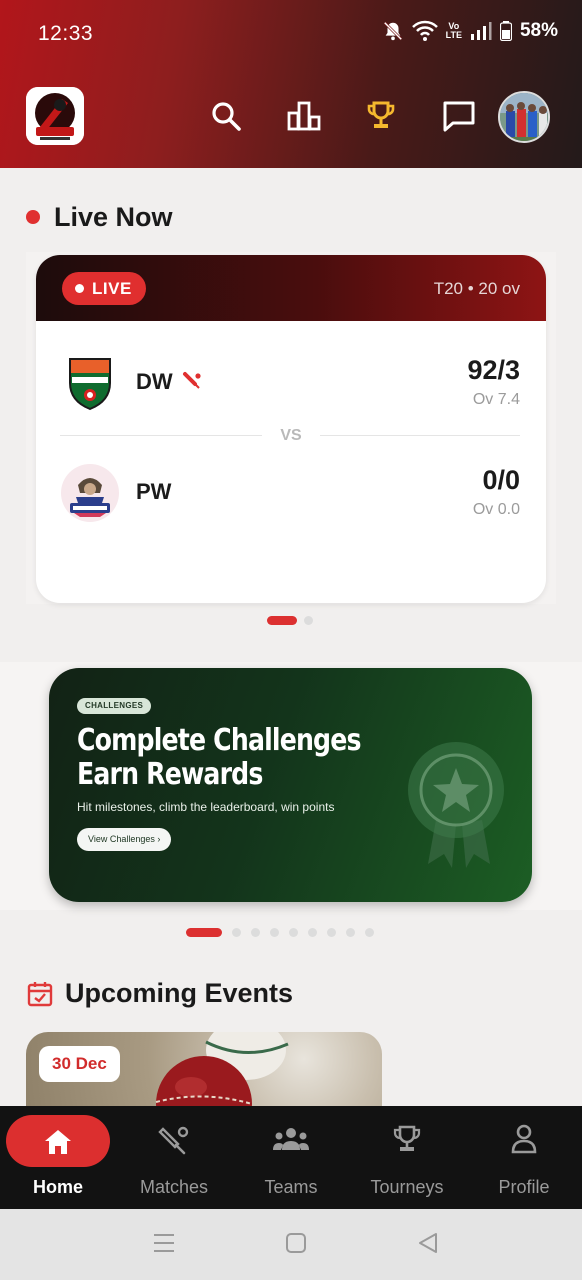 The width and height of the screenshot is (582, 1280). What do you see at coordinates (90, 493) in the screenshot?
I see `team-logo-pw` at bounding box center [90, 493].